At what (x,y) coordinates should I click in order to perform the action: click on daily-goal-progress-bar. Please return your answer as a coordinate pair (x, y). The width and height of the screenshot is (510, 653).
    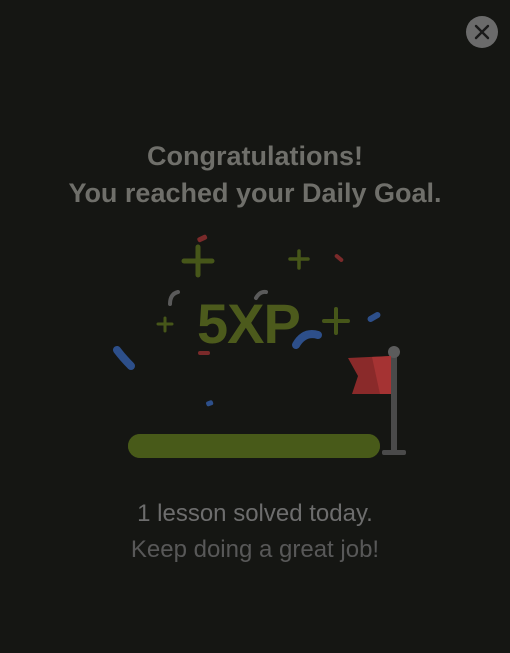
    Looking at the image, I should click on (254, 446).